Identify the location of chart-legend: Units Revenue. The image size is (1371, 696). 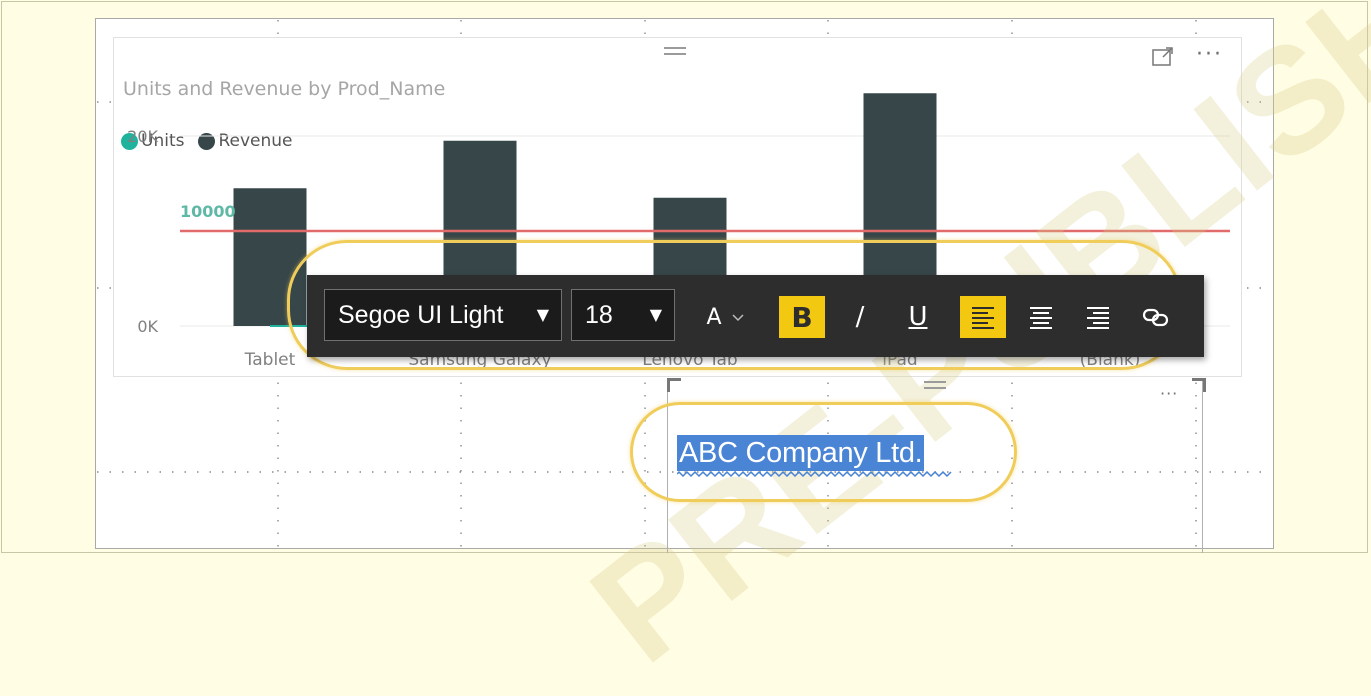
(214, 141).